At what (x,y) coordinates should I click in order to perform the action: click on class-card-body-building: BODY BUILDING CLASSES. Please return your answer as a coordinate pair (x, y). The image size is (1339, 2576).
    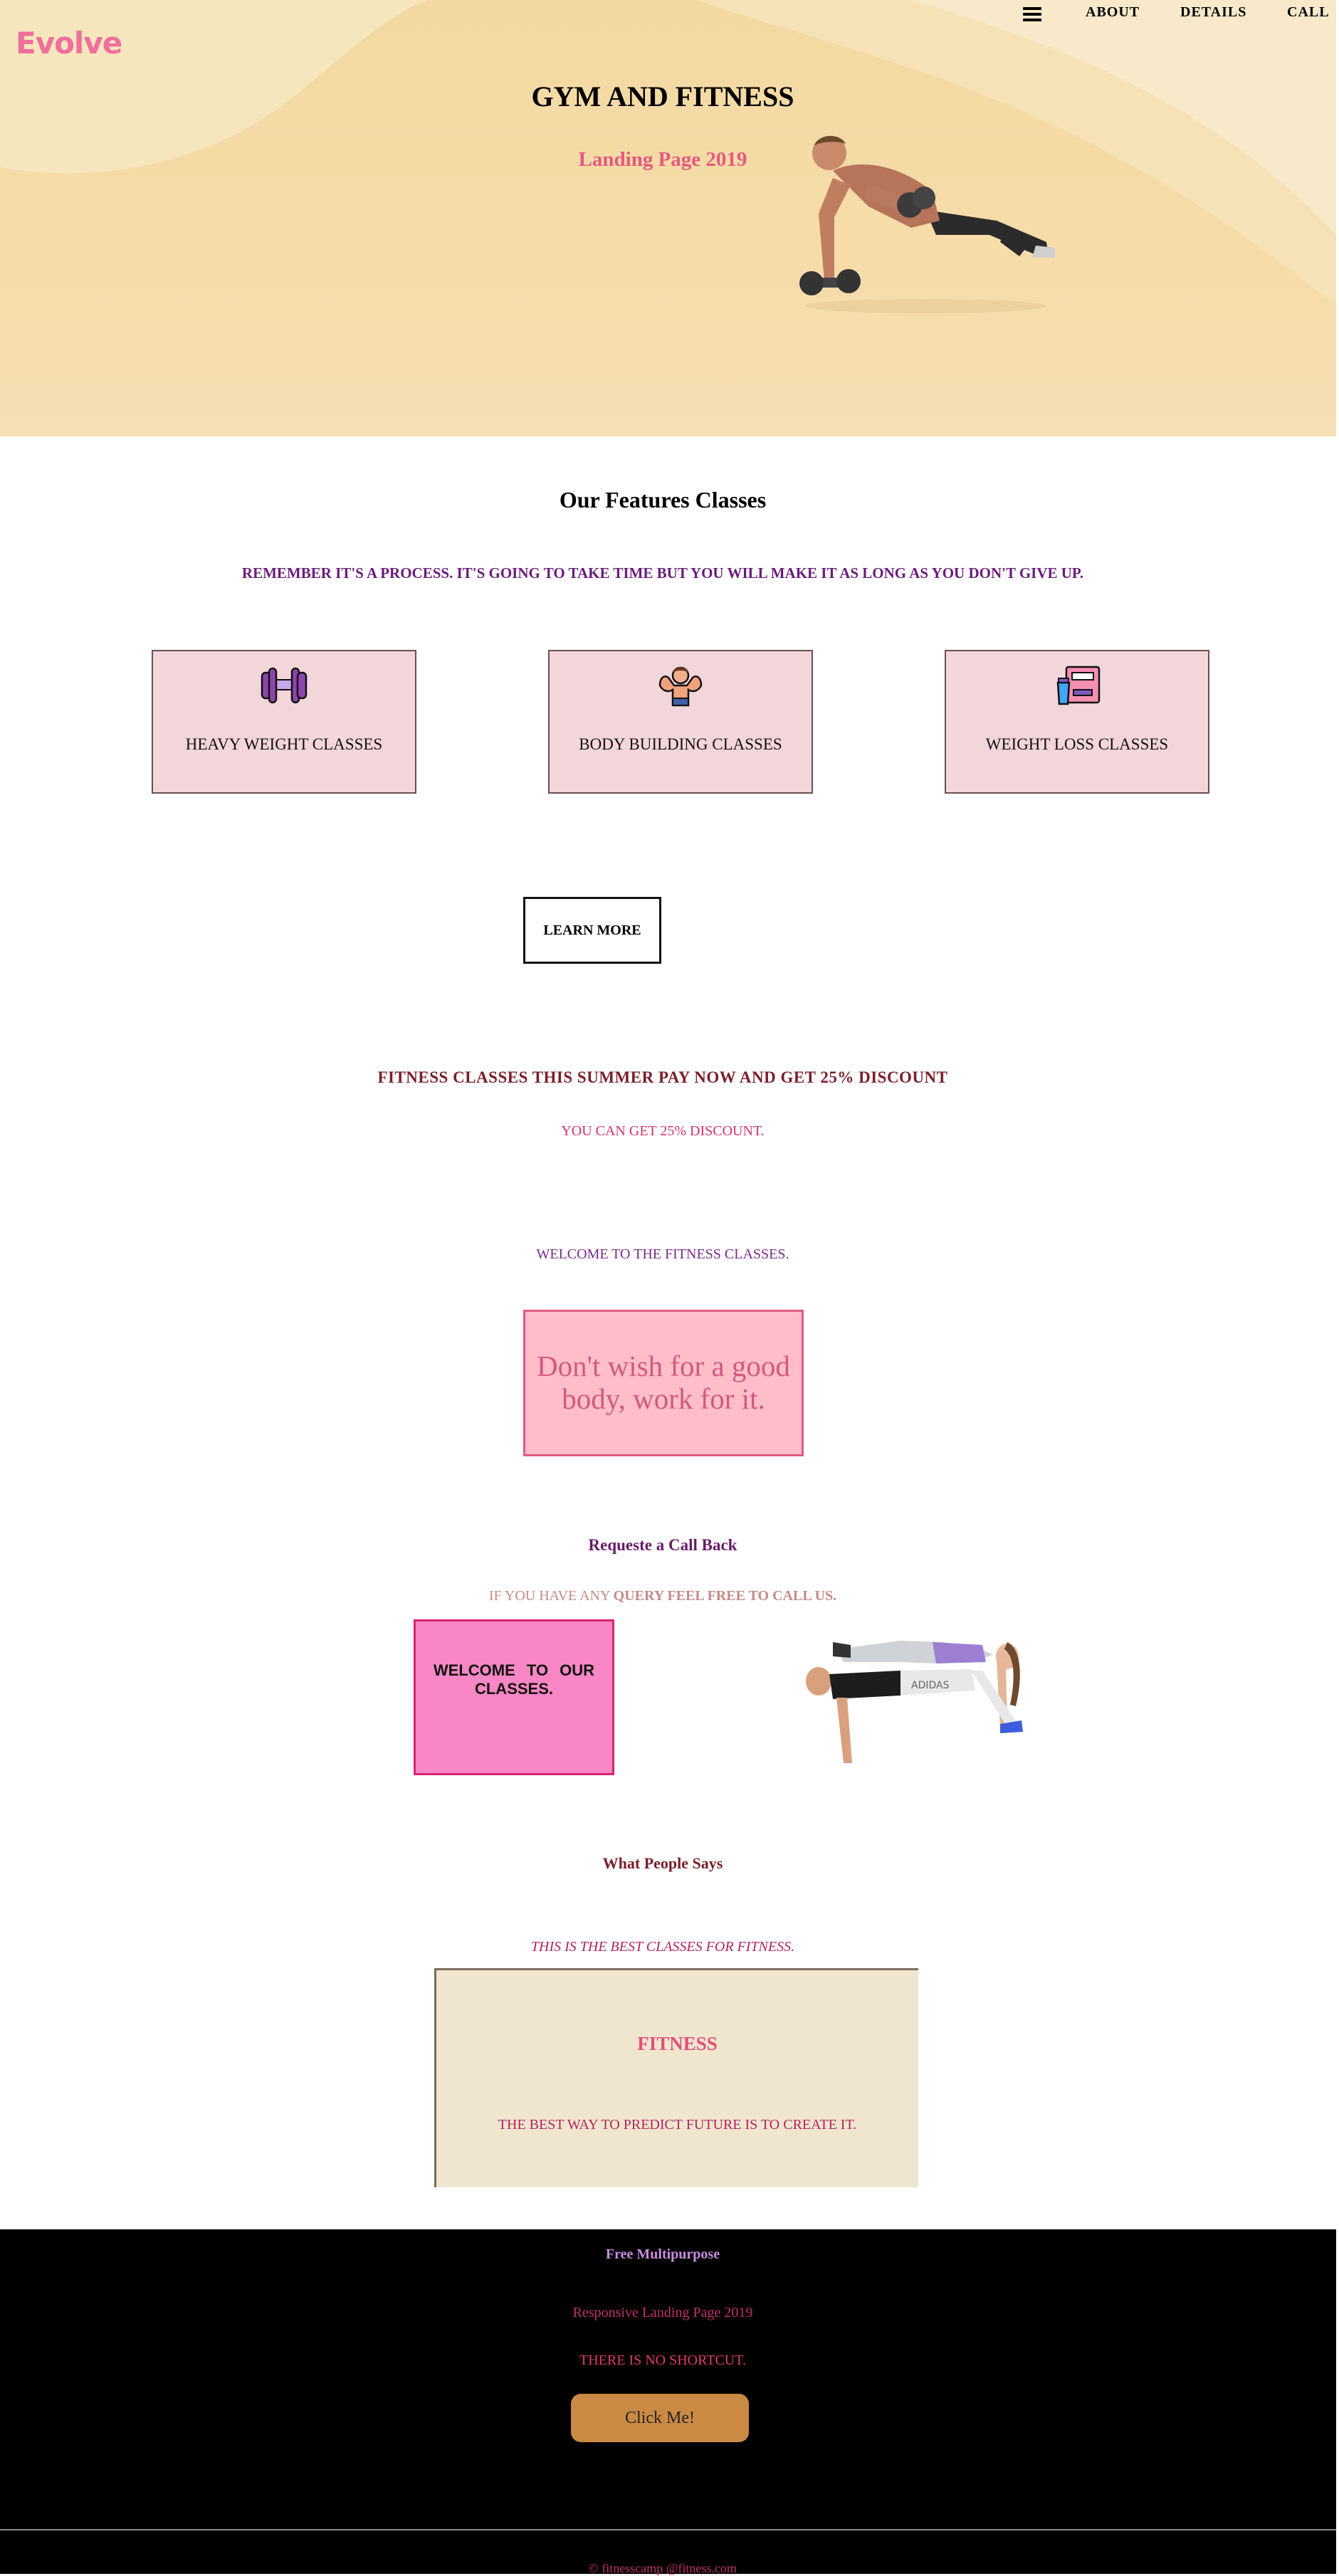
    Looking at the image, I should click on (680, 722).